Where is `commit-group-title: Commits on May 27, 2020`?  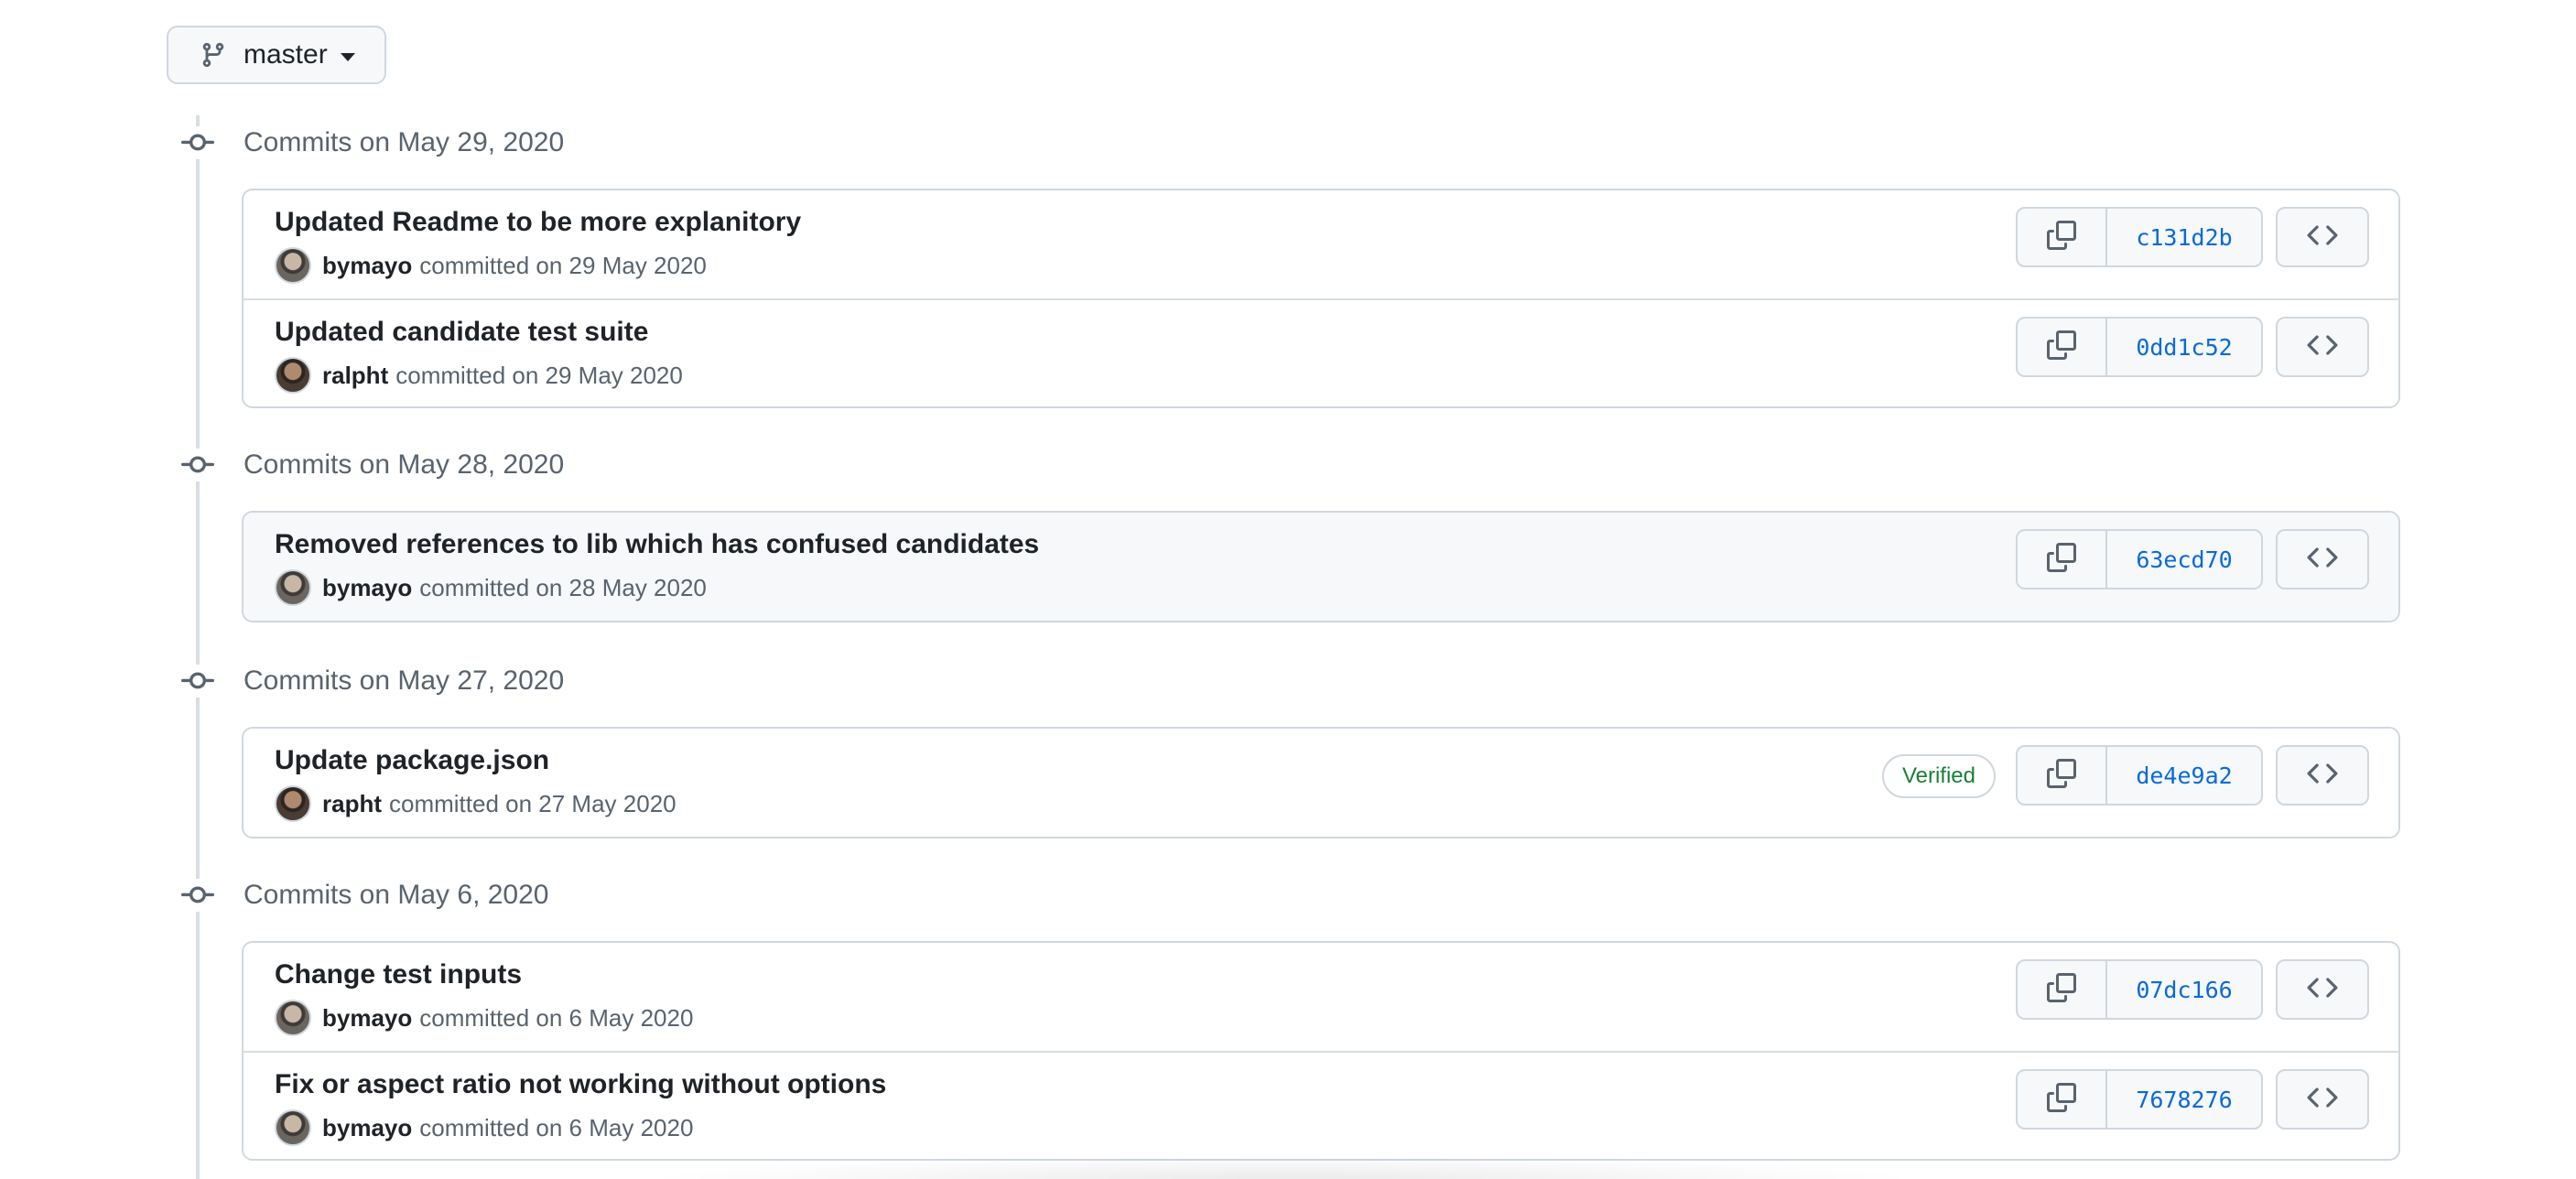
commit-group-title: Commits on May 27, 2020 is located at coordinates (405, 680).